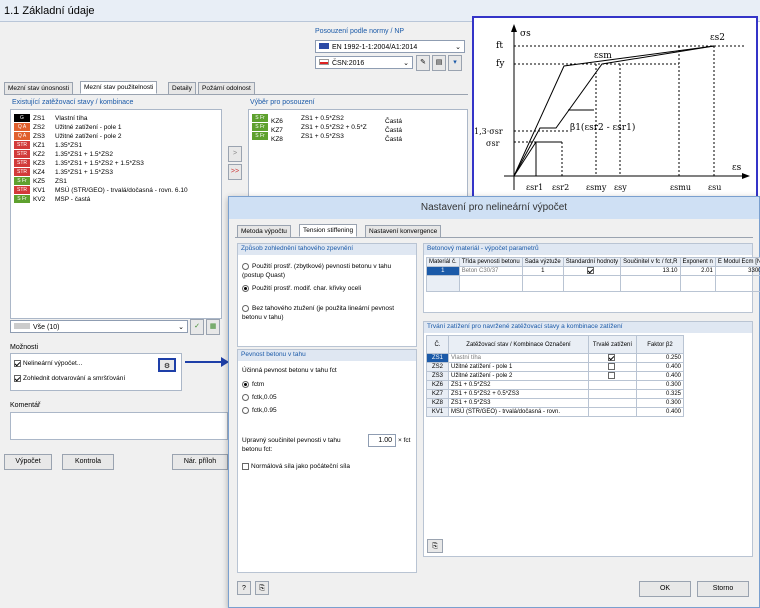  What do you see at coordinates (437, 394) in the screenshot?
I see `row-id: KZ7` at bounding box center [437, 394].